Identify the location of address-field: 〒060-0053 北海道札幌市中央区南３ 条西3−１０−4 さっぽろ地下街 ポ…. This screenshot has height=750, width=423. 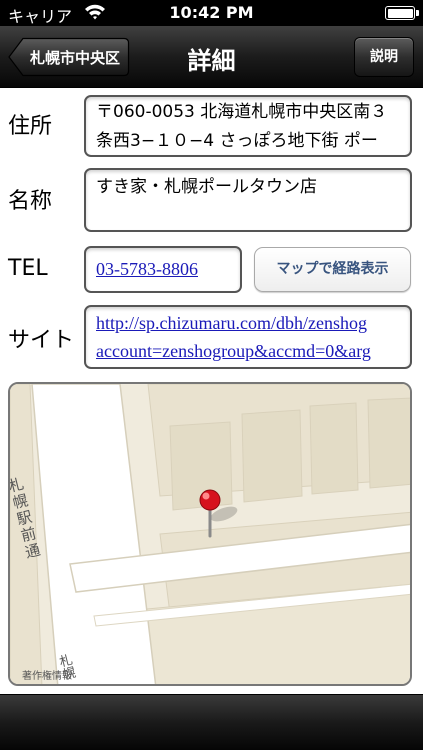
(248, 126).